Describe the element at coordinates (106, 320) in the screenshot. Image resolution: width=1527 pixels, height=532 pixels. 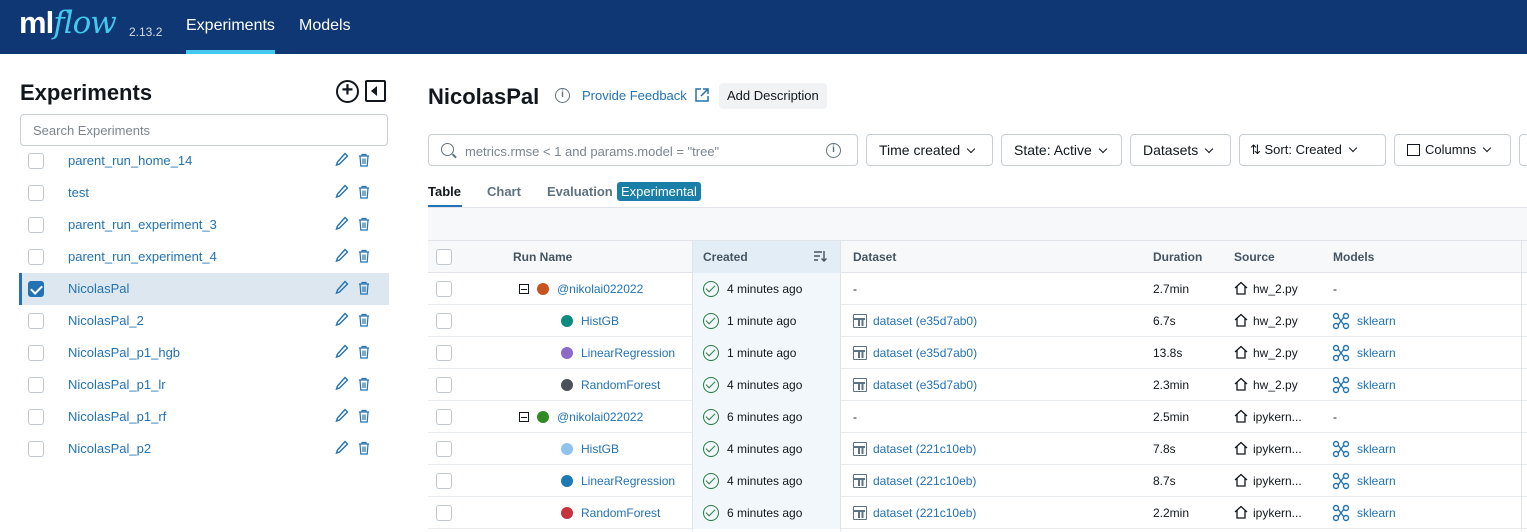
I see `experiment-name: NicolasPal_2` at that location.